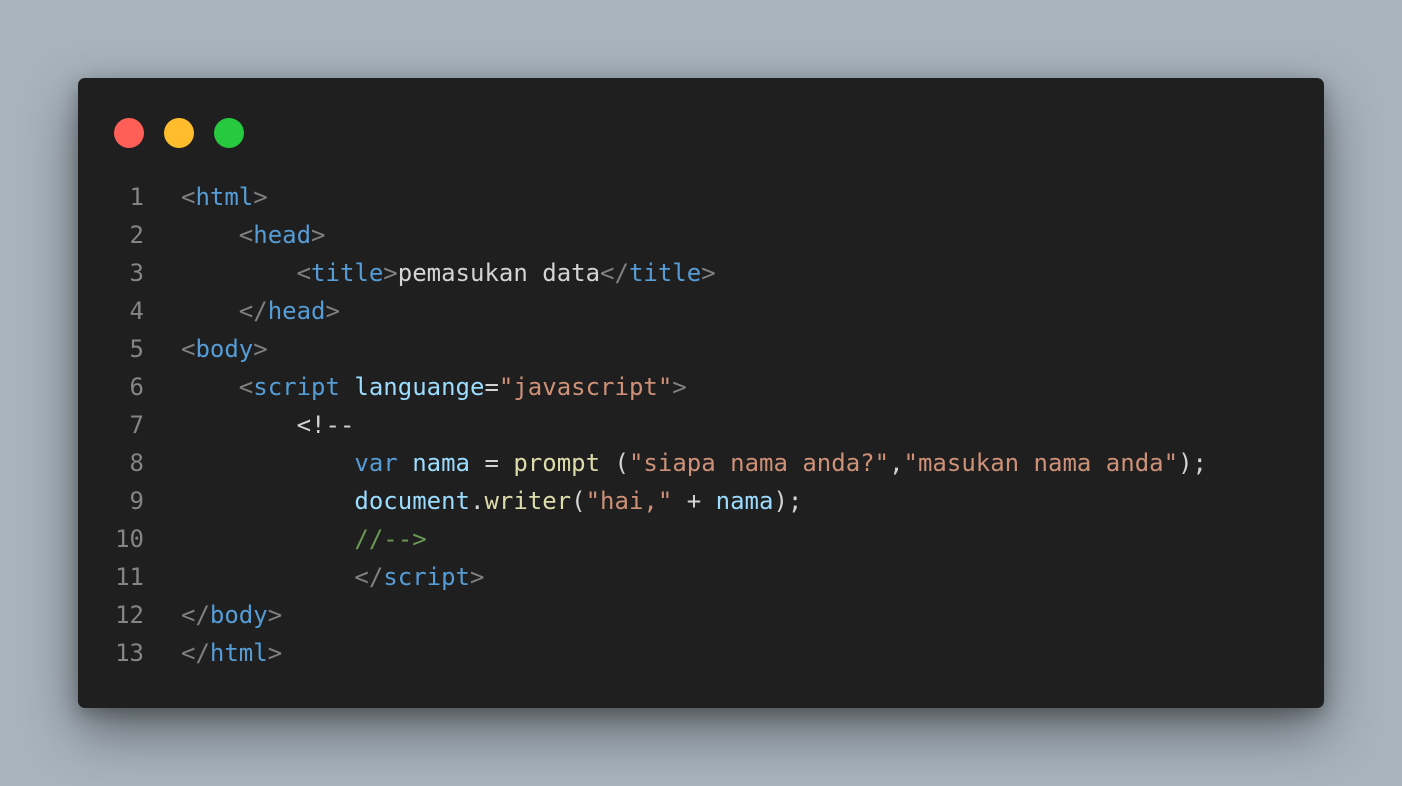 The width and height of the screenshot is (1402, 786). I want to click on line-code: </body>, so click(231, 615).